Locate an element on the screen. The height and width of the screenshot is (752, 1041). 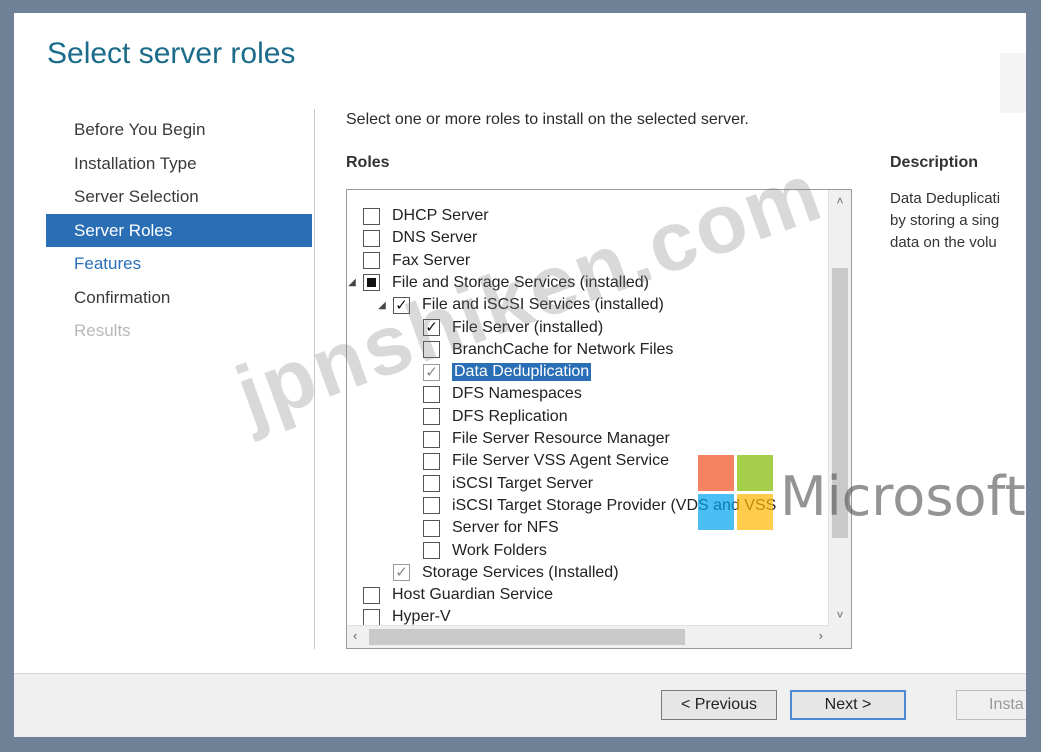
role-row: DHCP Server is located at coordinates (418, 216).